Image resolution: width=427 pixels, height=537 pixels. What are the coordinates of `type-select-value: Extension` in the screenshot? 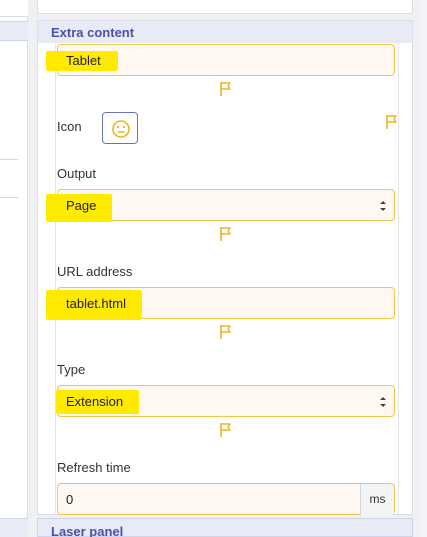 It's located at (95, 401).